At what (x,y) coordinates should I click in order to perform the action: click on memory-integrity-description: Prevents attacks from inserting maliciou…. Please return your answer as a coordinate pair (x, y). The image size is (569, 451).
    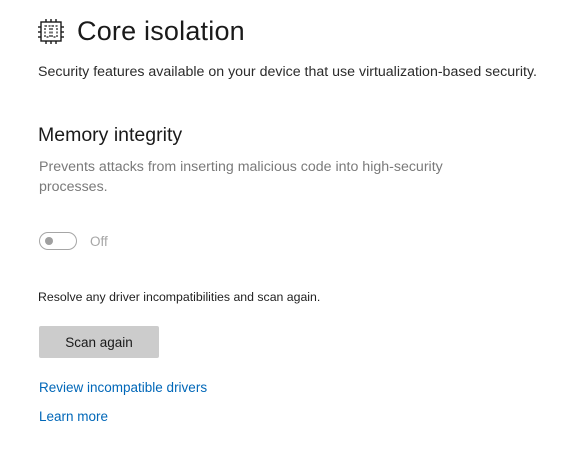
    Looking at the image, I should click on (241, 177).